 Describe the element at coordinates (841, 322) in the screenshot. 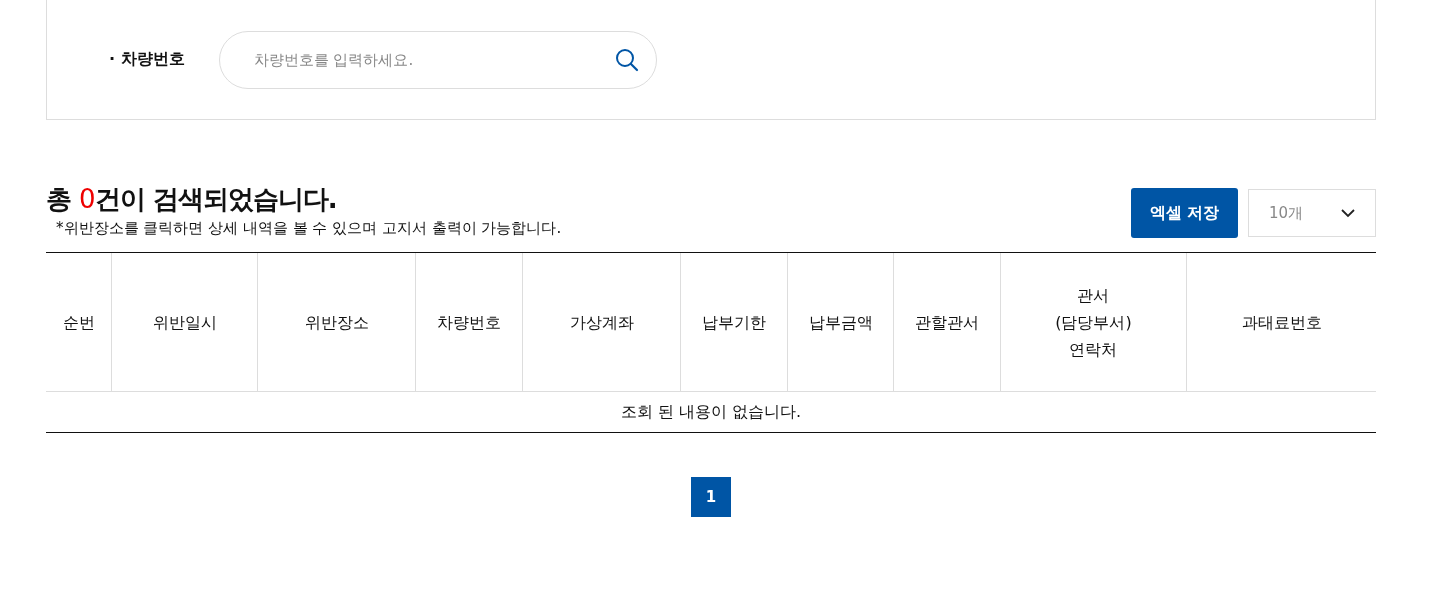

I see `column-header: 납부금액` at that location.